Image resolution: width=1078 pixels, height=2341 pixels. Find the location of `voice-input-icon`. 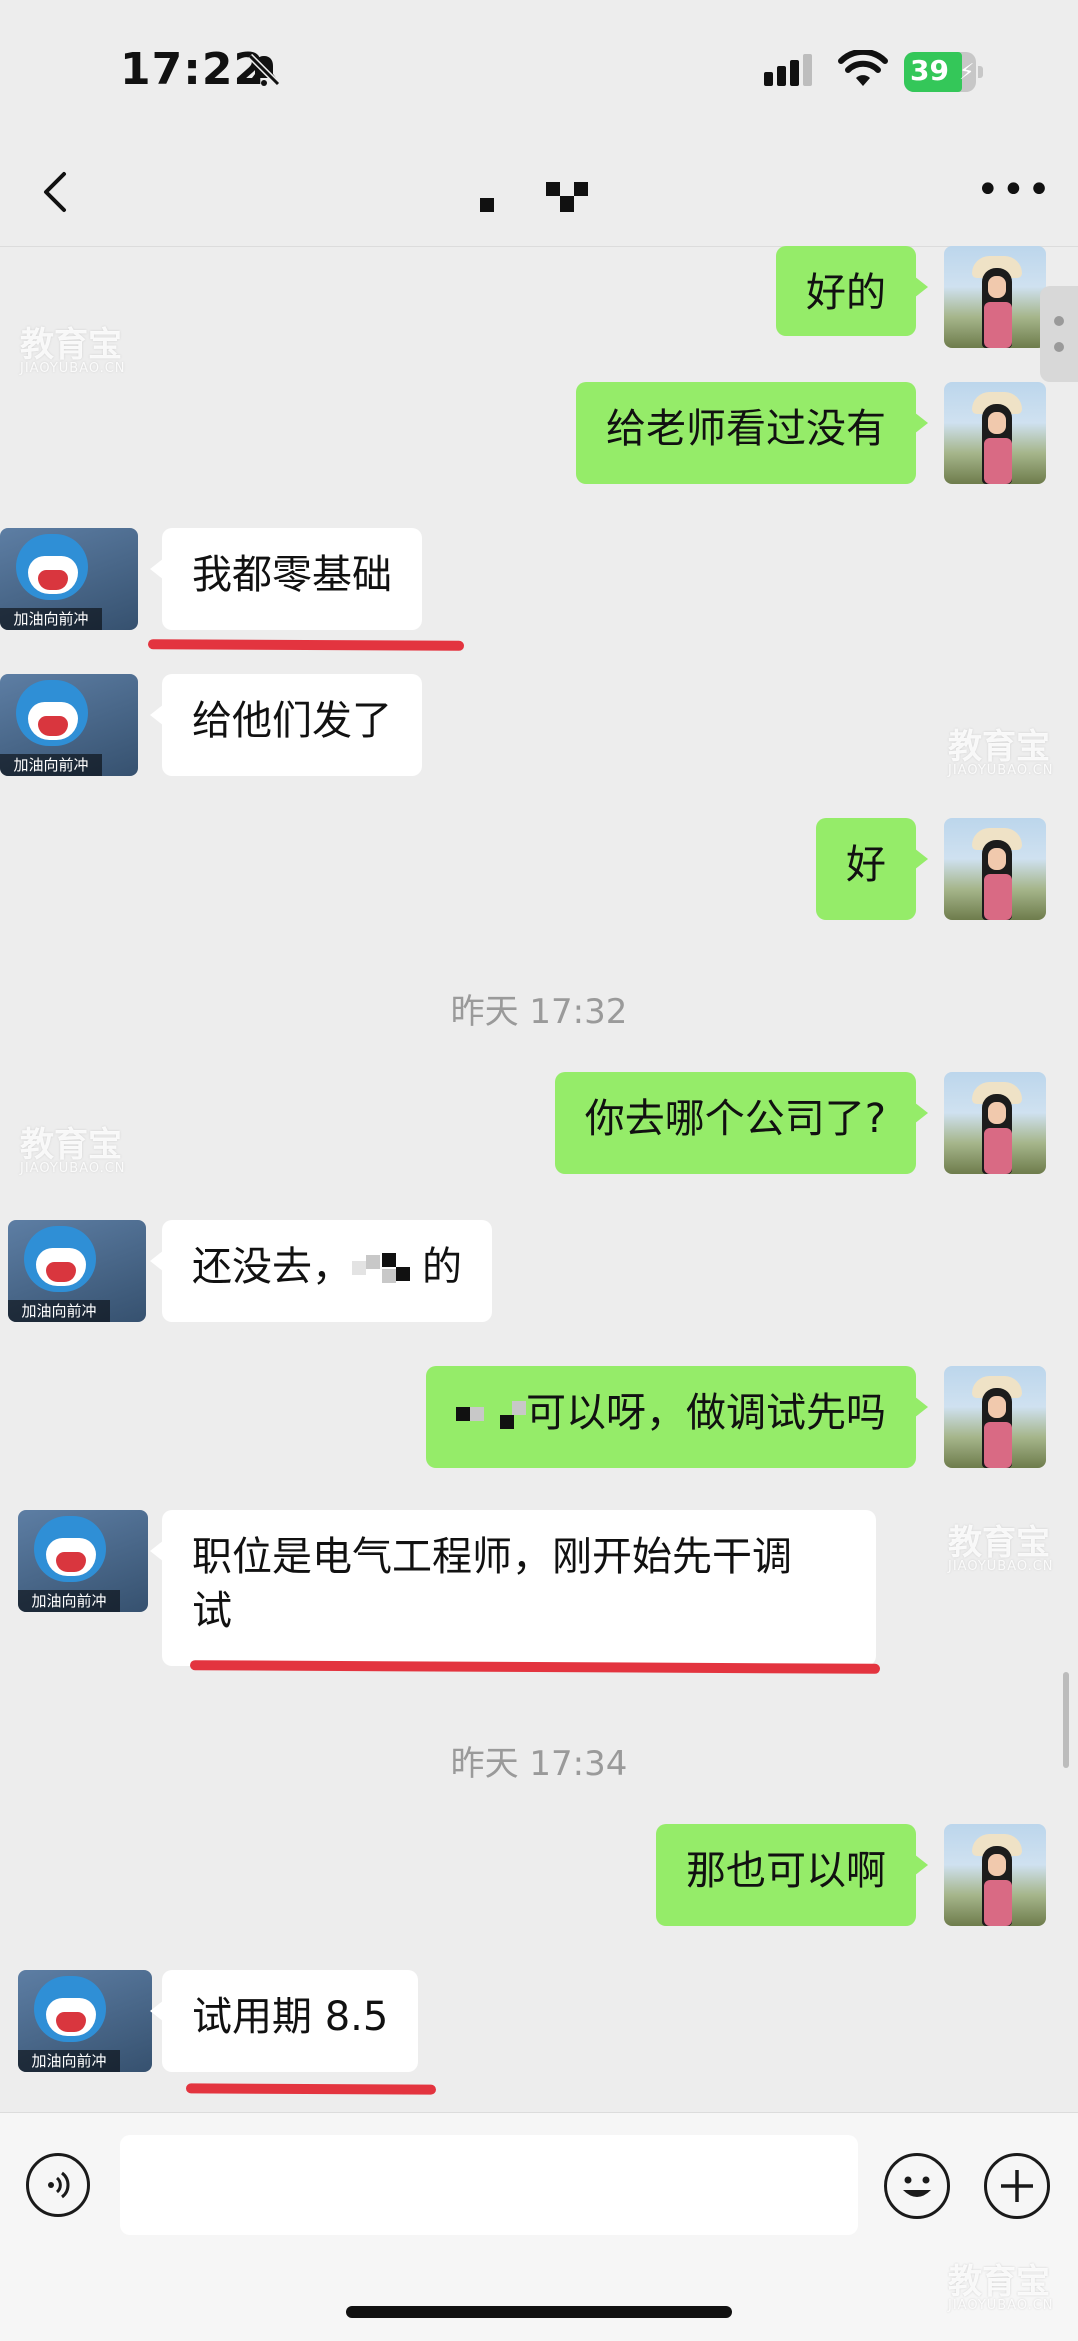

voice-input-icon is located at coordinates (58, 2185).